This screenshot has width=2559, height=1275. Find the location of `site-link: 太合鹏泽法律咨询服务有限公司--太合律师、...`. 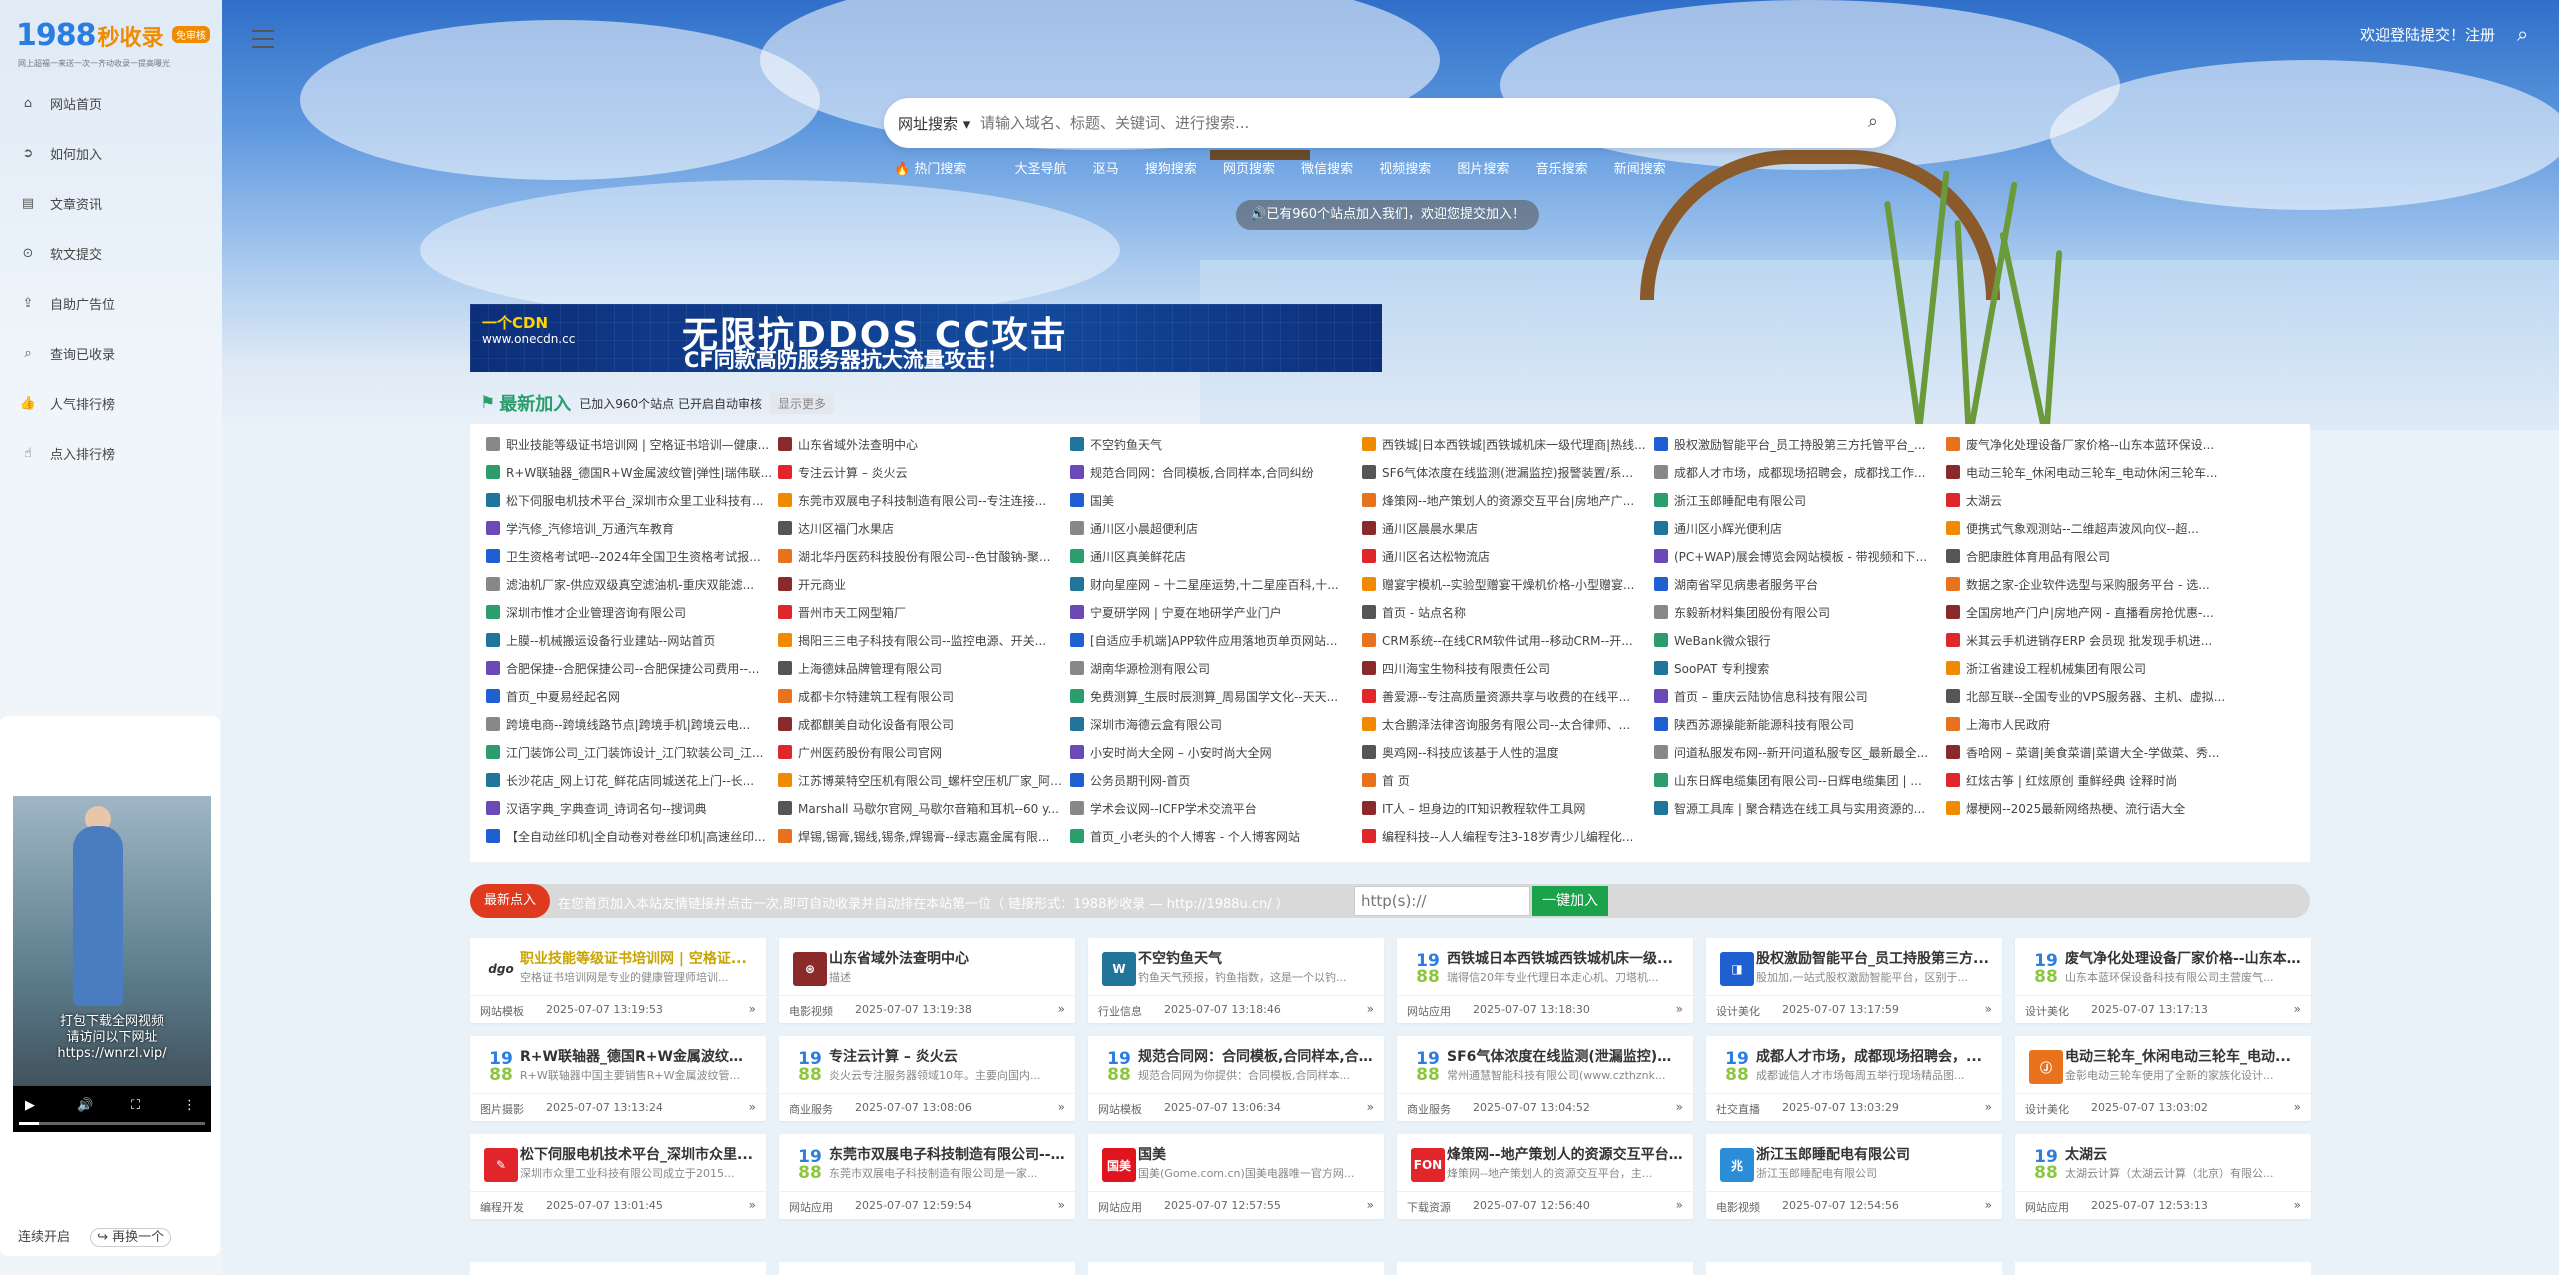

site-link: 太合鹏泽法律咨询服务有限公司--太合律师、... is located at coordinates (1508, 724).